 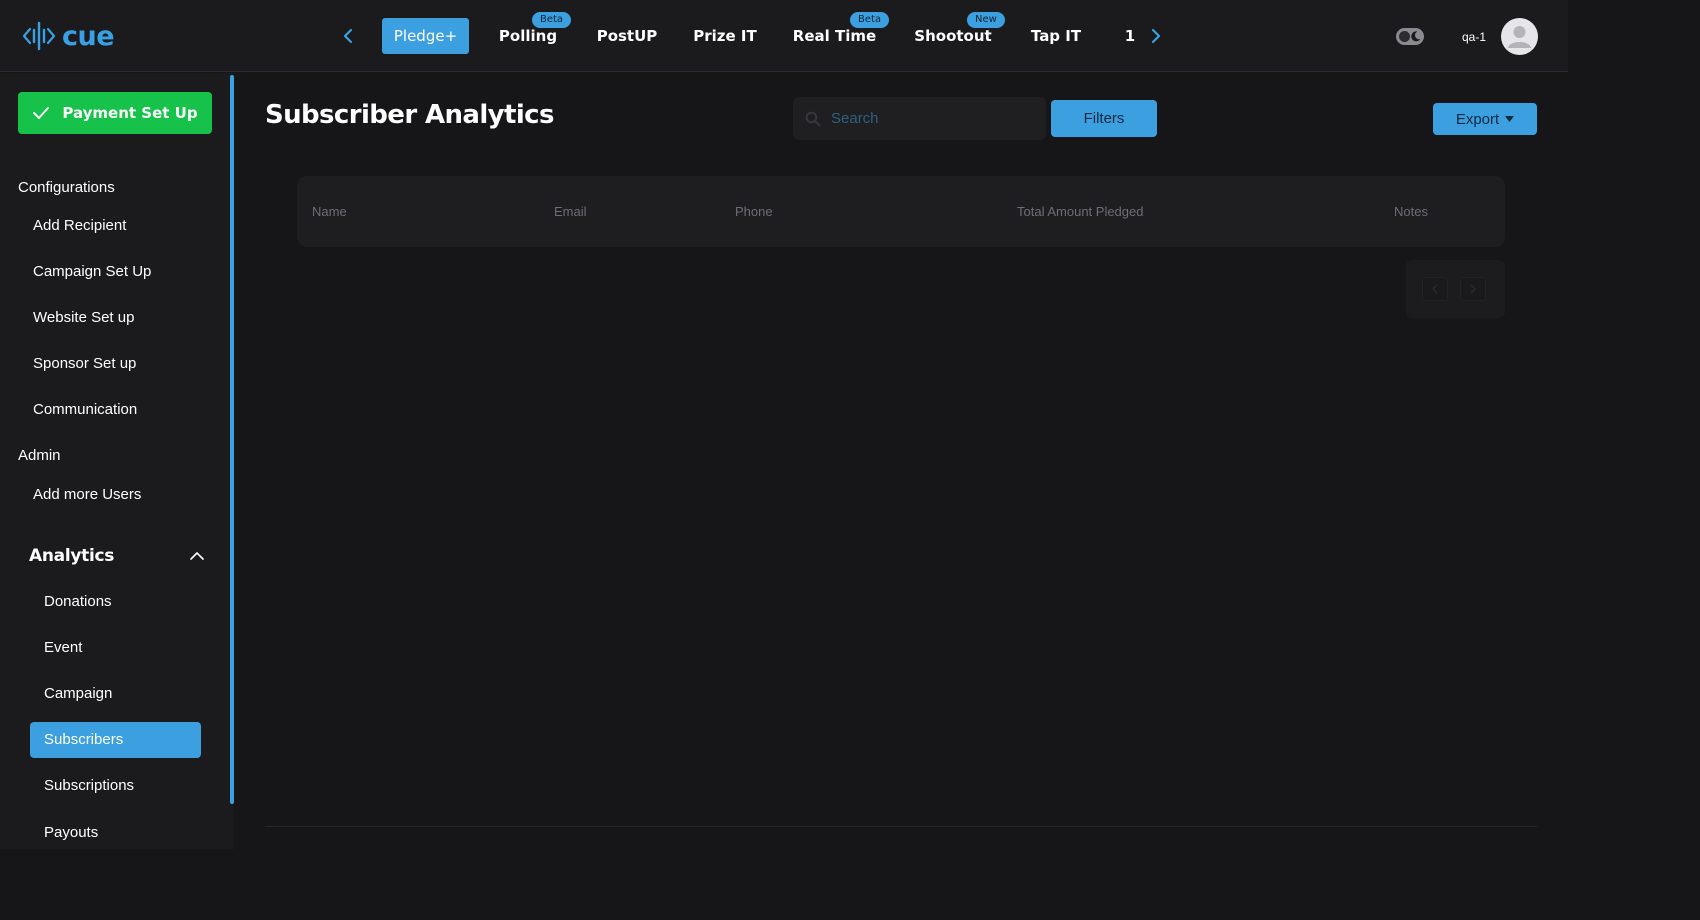 I want to click on tab-postup: PostUP, so click(x=627, y=36).